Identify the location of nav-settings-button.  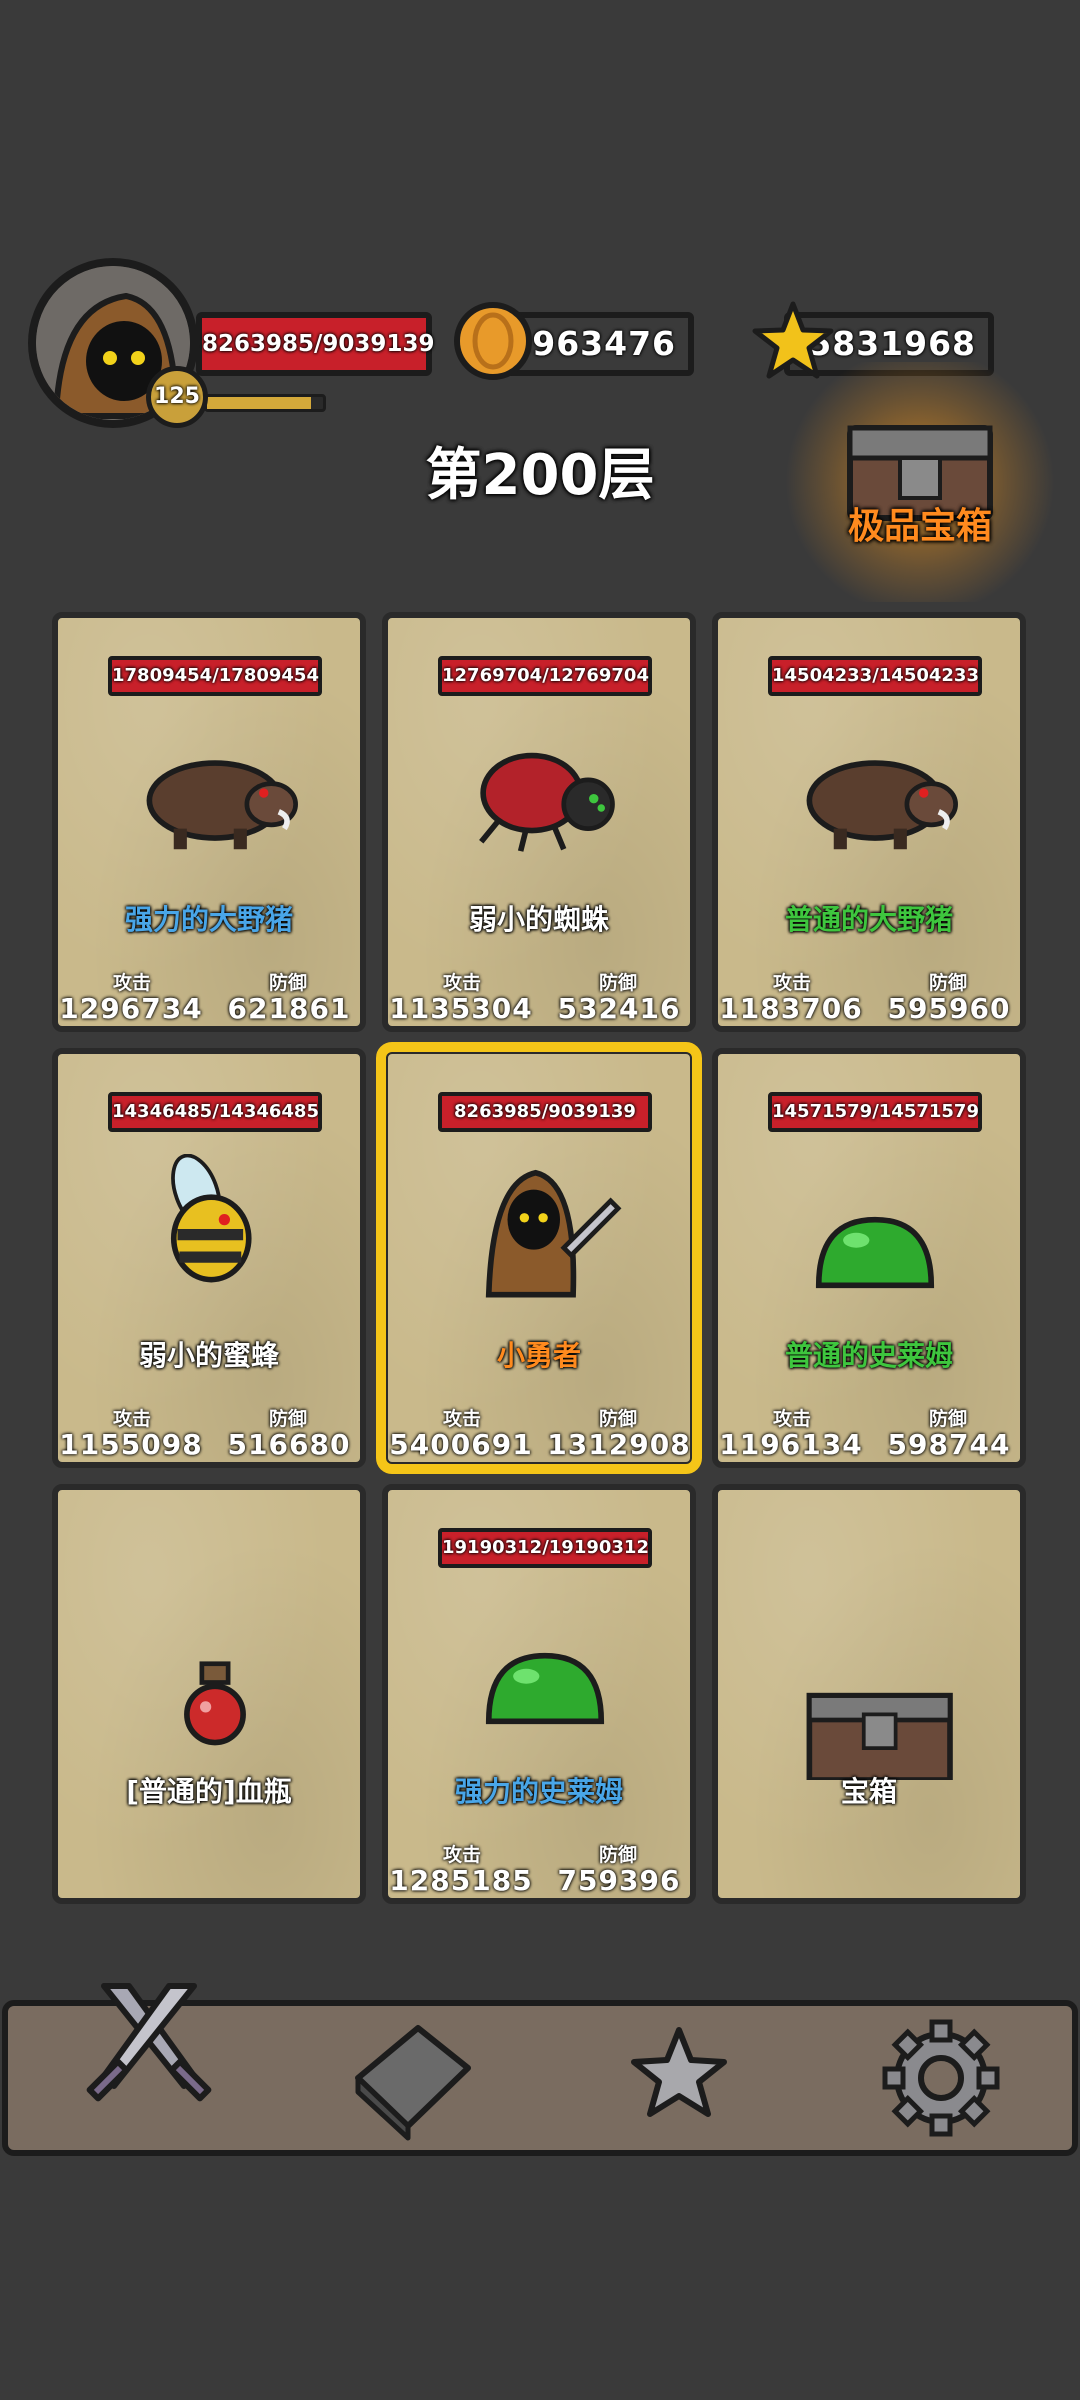
(941, 2083).